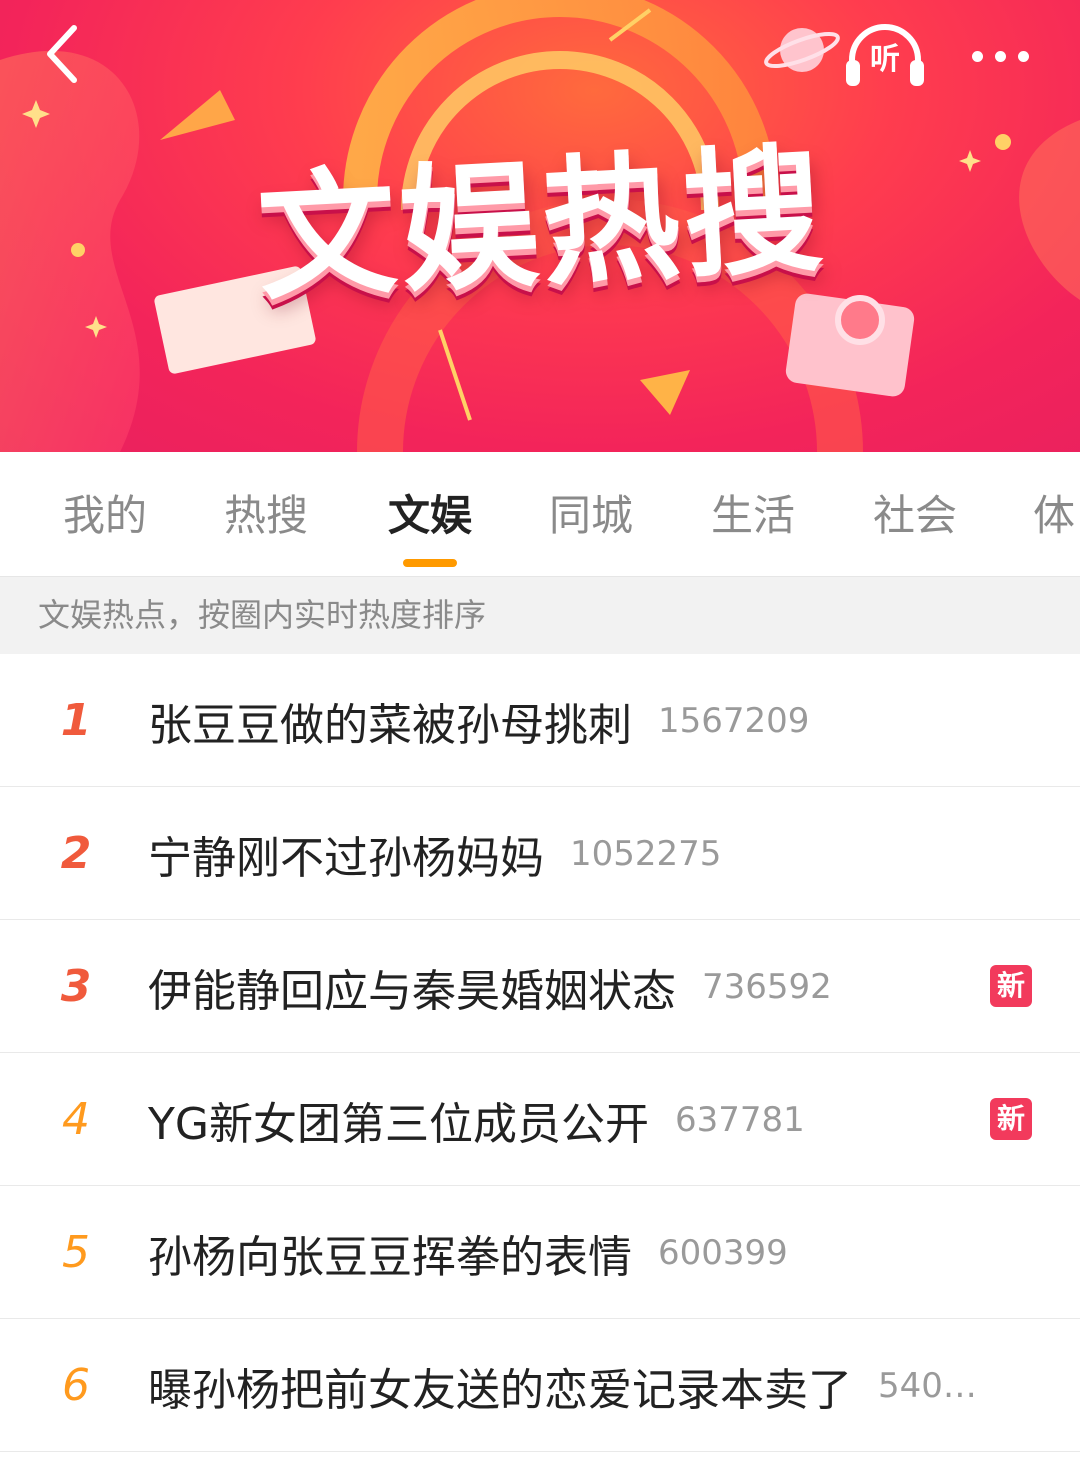 The image size is (1080, 1460). What do you see at coordinates (739, 1119) in the screenshot?
I see `heat-count: 637781` at bounding box center [739, 1119].